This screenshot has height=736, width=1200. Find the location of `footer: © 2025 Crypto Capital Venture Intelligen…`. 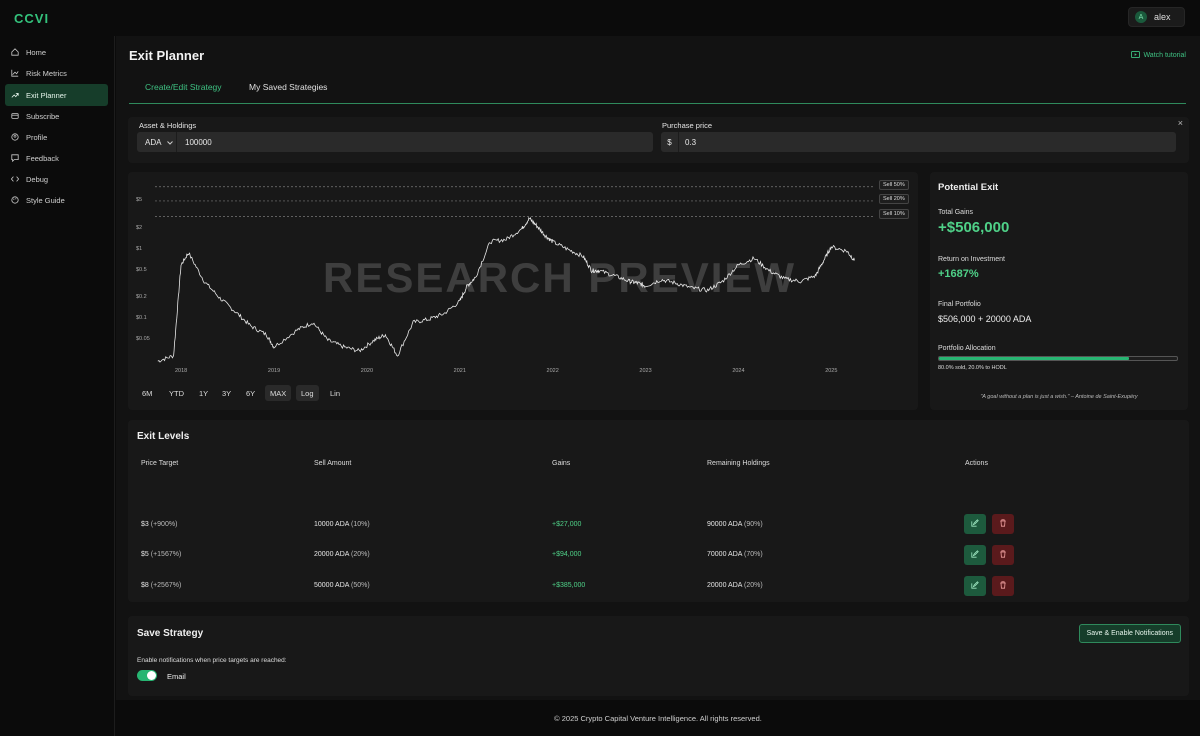

footer: © 2025 Crypto Capital Venture Intelligen… is located at coordinates (658, 718).